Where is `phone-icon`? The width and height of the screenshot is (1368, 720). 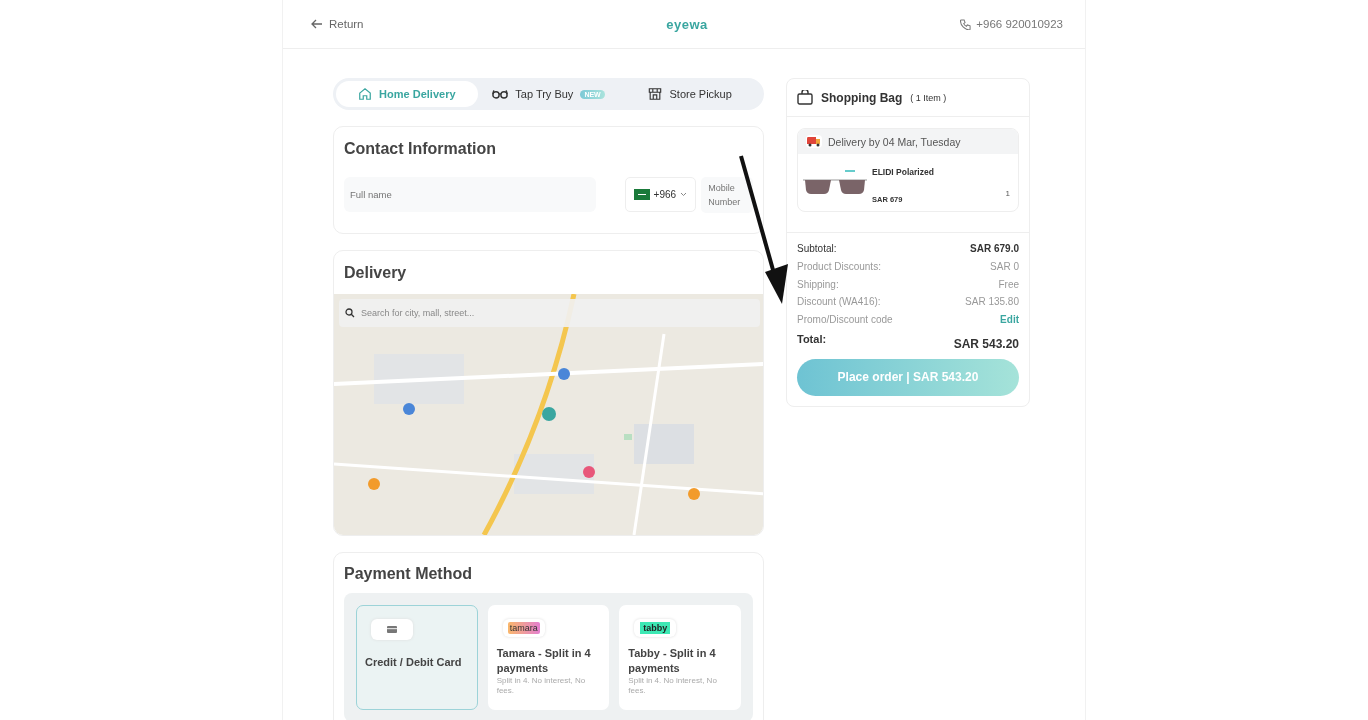
phone-icon is located at coordinates (966, 24).